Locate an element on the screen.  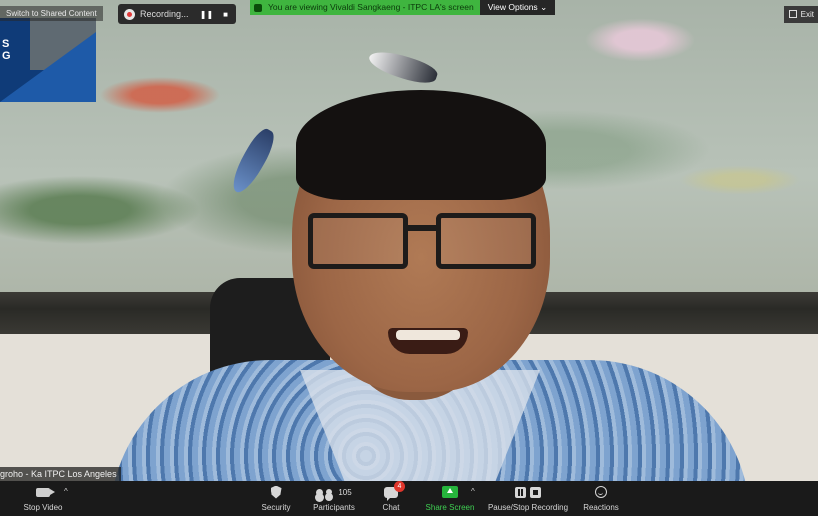
recording-indicator: Recording... ❚❚ ■ is located at coordinates (177, 14).